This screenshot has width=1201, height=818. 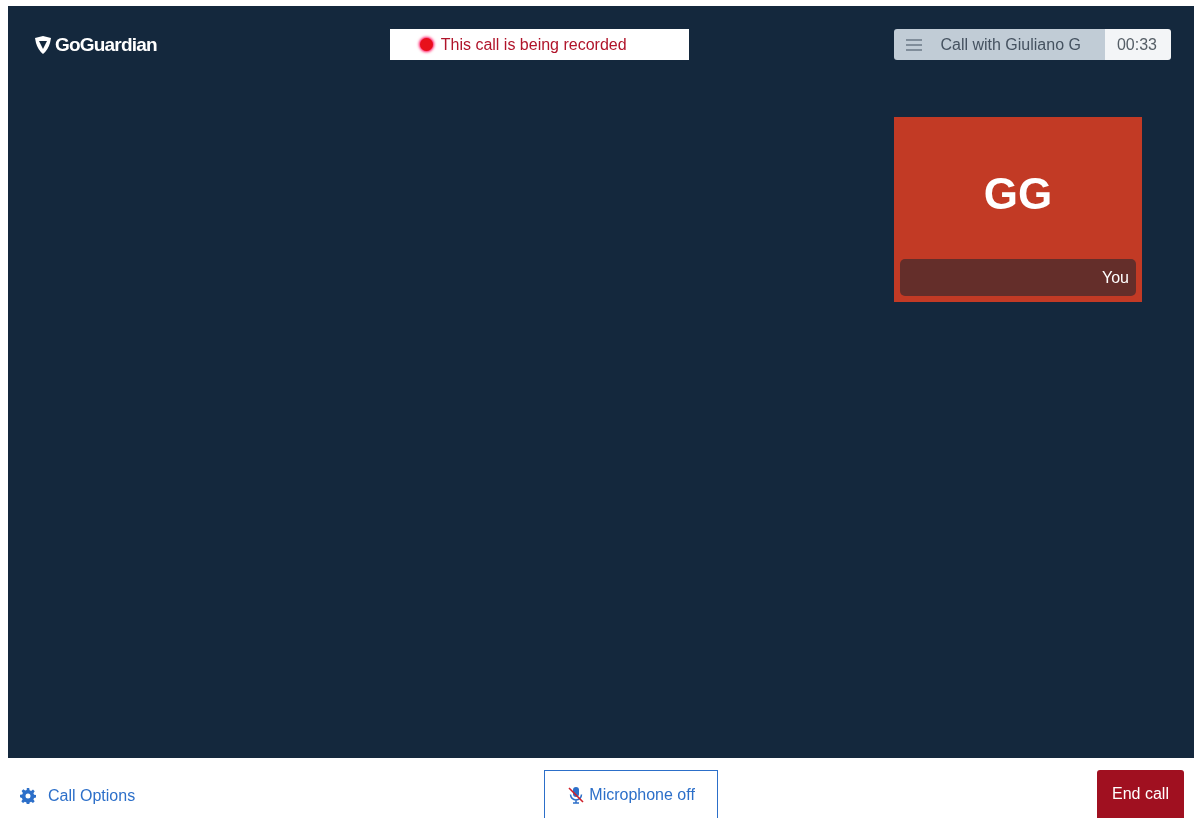 What do you see at coordinates (1137, 44) in the screenshot?
I see `call-timer: 00:33` at bounding box center [1137, 44].